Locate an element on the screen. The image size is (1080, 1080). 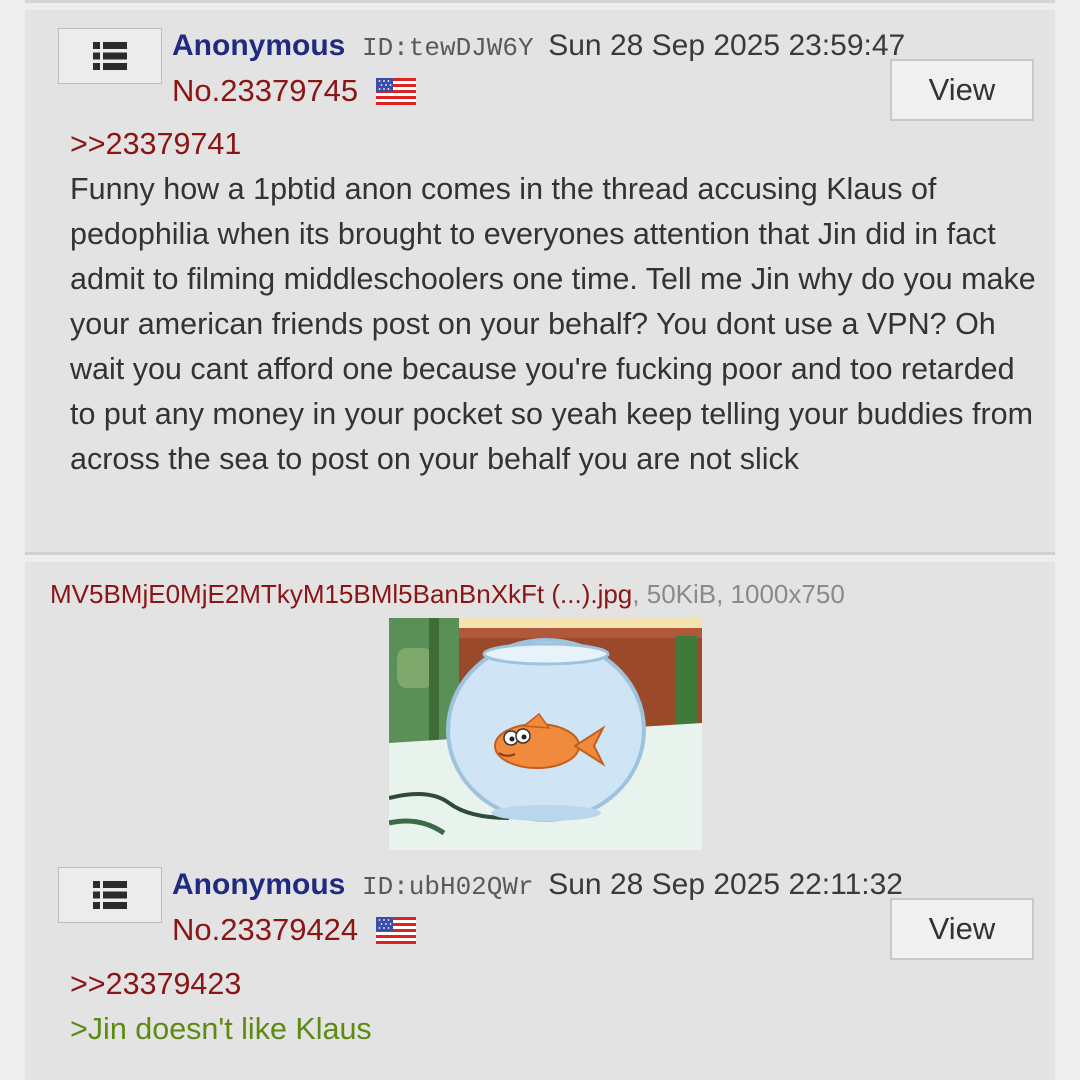
post-body: >>23379423 >Jin doesn't like Klaus is located at coordinates (557, 1007).